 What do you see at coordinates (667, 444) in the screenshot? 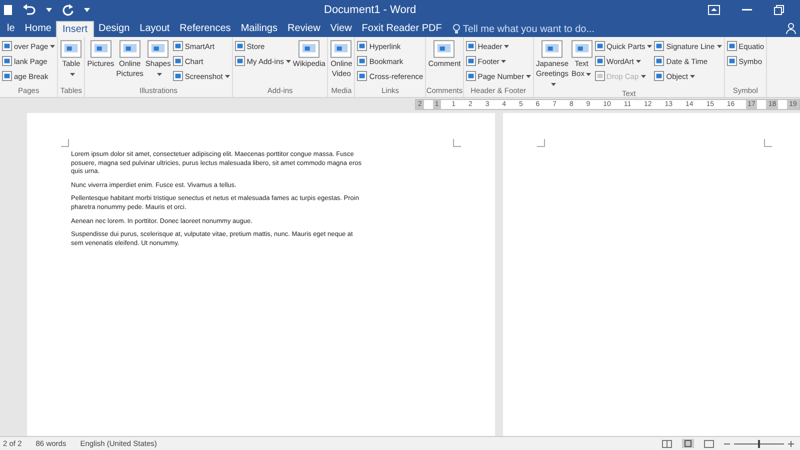
I see `read-mode-icon` at bounding box center [667, 444].